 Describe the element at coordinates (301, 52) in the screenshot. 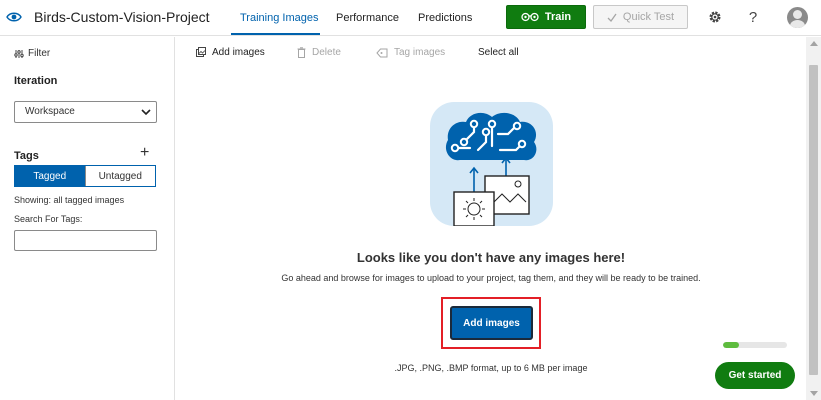

I see `trash-icon` at that location.